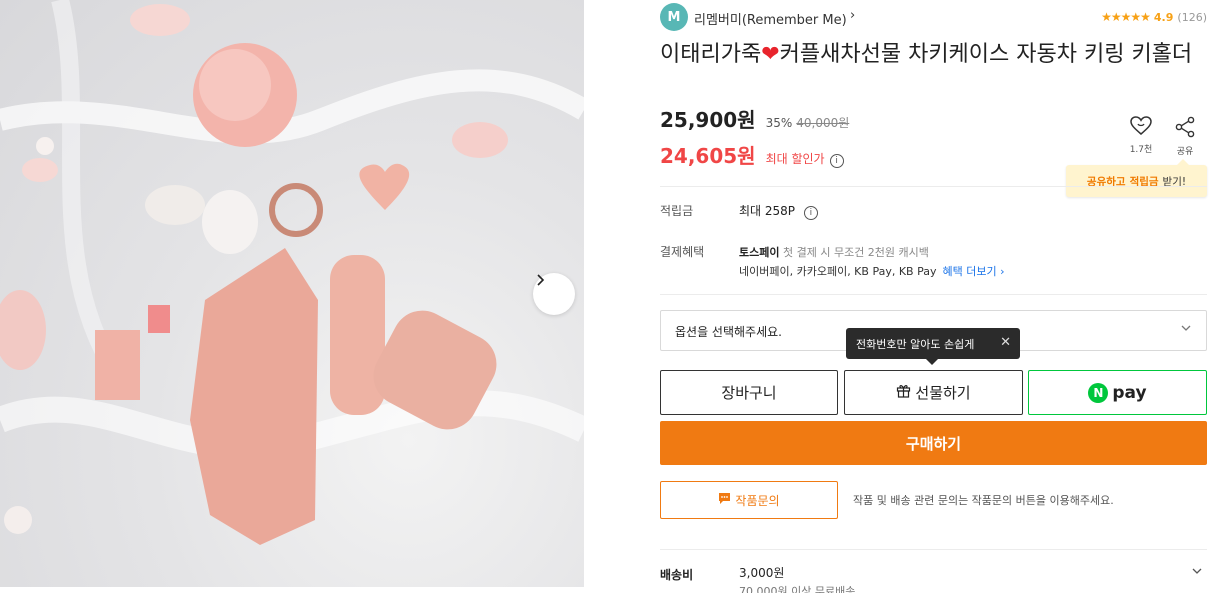  I want to click on free-shipping-note: 70,000원 이상 무료배송, so click(797, 589).